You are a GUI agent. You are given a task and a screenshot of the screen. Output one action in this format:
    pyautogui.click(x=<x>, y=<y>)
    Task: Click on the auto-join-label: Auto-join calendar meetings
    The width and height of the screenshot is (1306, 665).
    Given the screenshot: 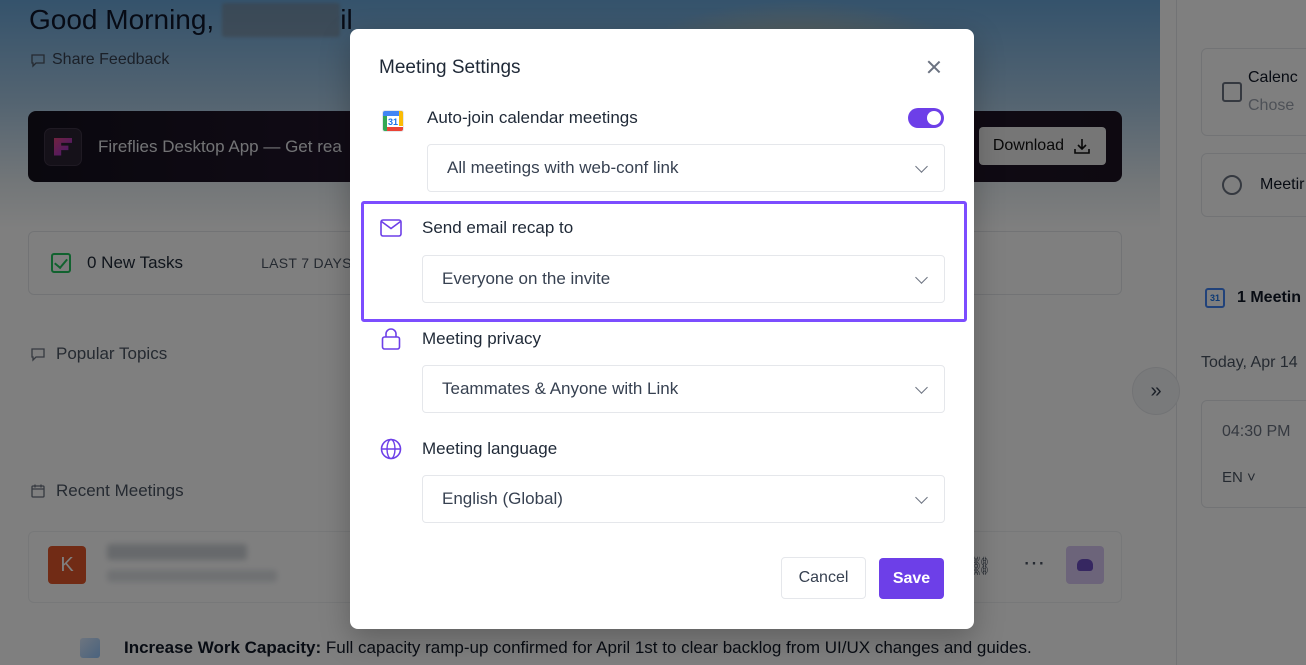 What is the action you would take?
    pyautogui.click(x=532, y=117)
    